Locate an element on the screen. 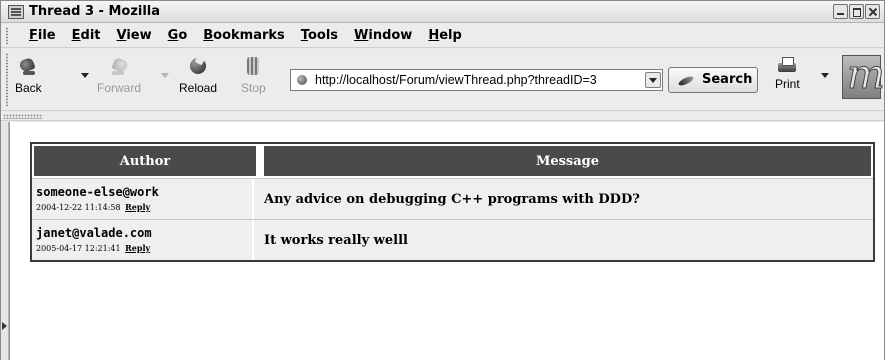 This screenshot has width=885, height=360. forward-arrow-icon is located at coordinates (119, 66).